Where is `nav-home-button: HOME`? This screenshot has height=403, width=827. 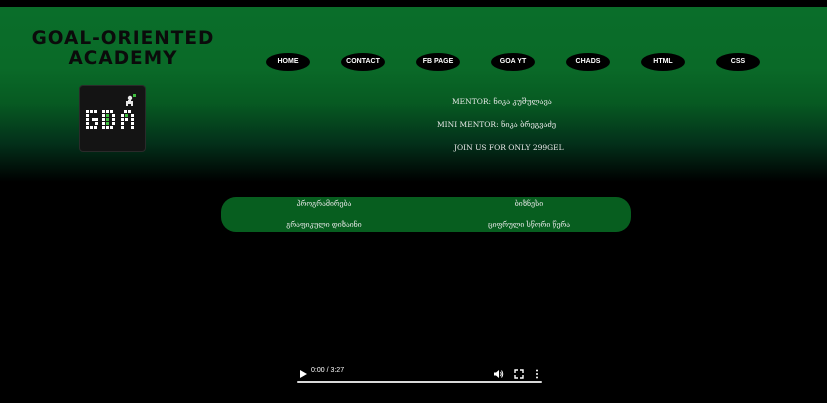
nav-home-button: HOME is located at coordinates (288, 62).